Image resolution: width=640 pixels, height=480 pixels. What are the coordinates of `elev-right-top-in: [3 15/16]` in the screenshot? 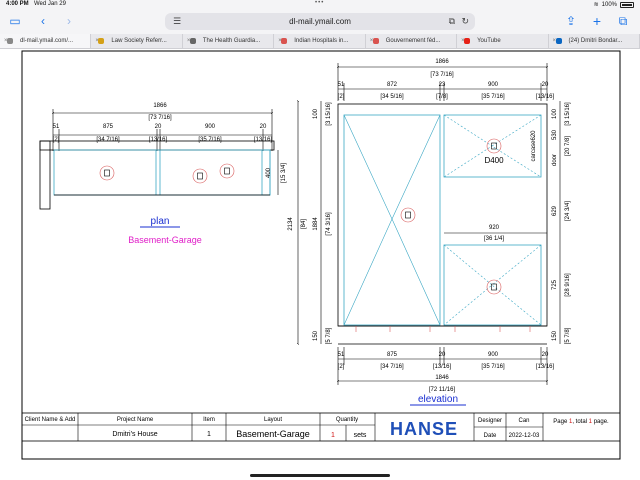 It's located at (568, 114).